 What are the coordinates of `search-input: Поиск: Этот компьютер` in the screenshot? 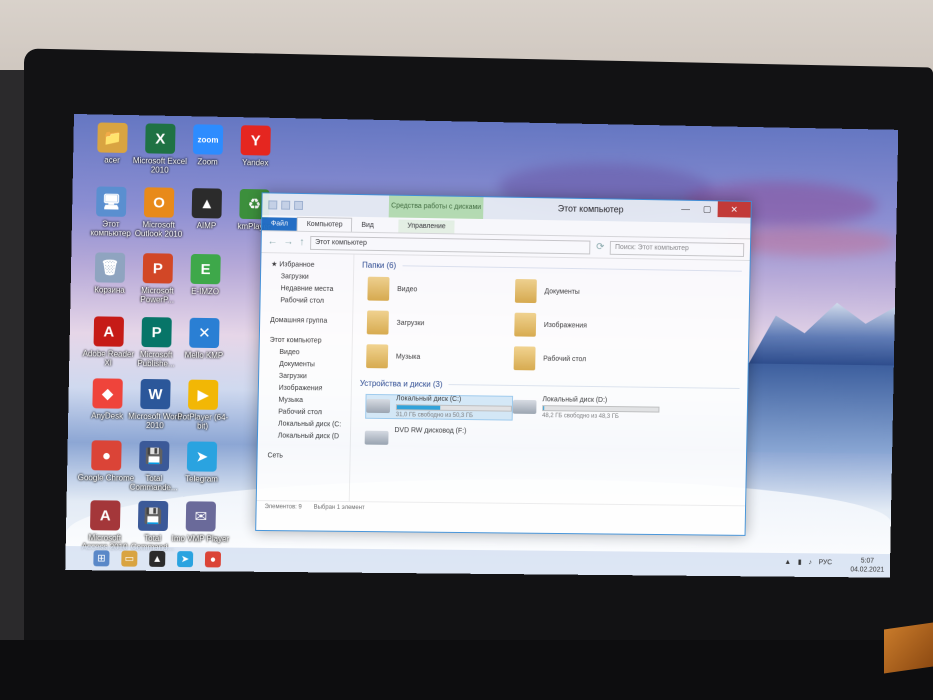 It's located at (677, 248).